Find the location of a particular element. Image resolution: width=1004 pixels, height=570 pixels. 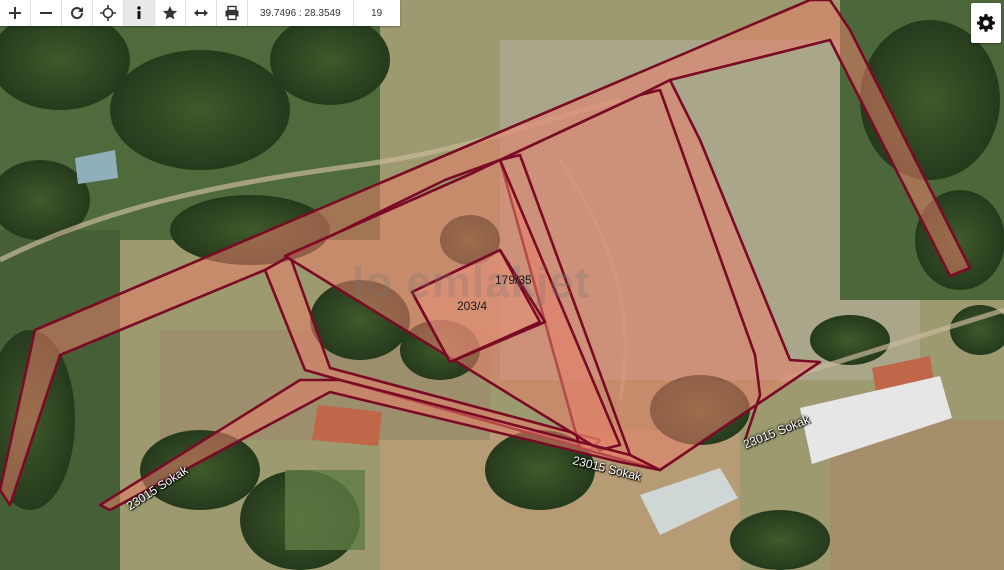

gear-icon is located at coordinates (986, 23).